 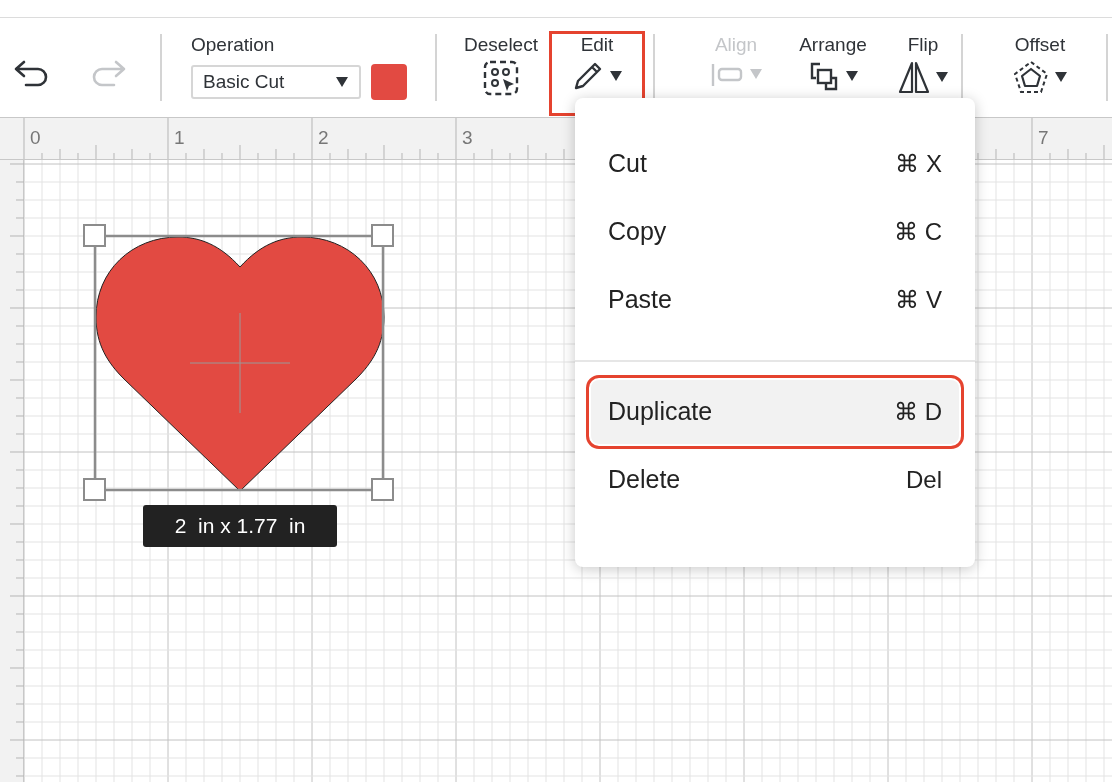 I want to click on deselect-icon, so click(x=501, y=78).